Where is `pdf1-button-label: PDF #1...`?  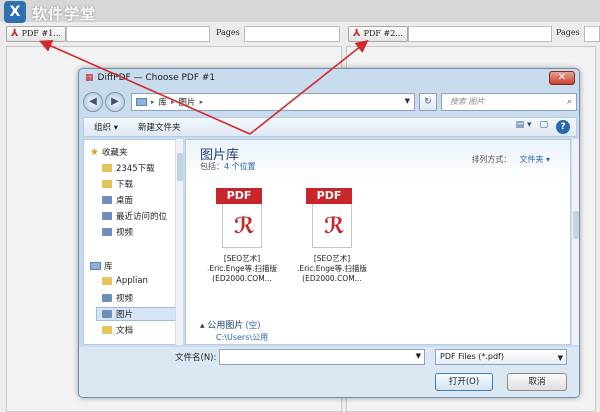 pdf1-button-label: PDF #1... is located at coordinates (41, 33).